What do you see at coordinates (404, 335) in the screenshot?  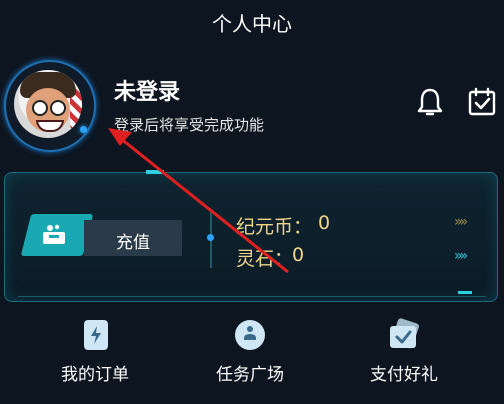 I see `gift-ticket-icon` at bounding box center [404, 335].